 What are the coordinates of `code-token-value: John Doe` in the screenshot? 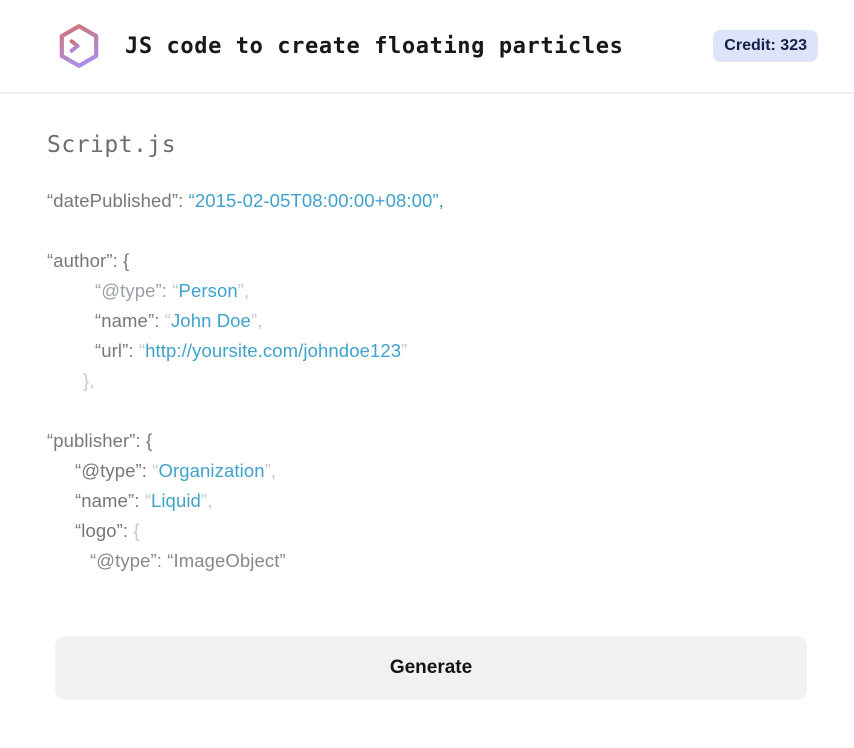 It's located at (210, 320).